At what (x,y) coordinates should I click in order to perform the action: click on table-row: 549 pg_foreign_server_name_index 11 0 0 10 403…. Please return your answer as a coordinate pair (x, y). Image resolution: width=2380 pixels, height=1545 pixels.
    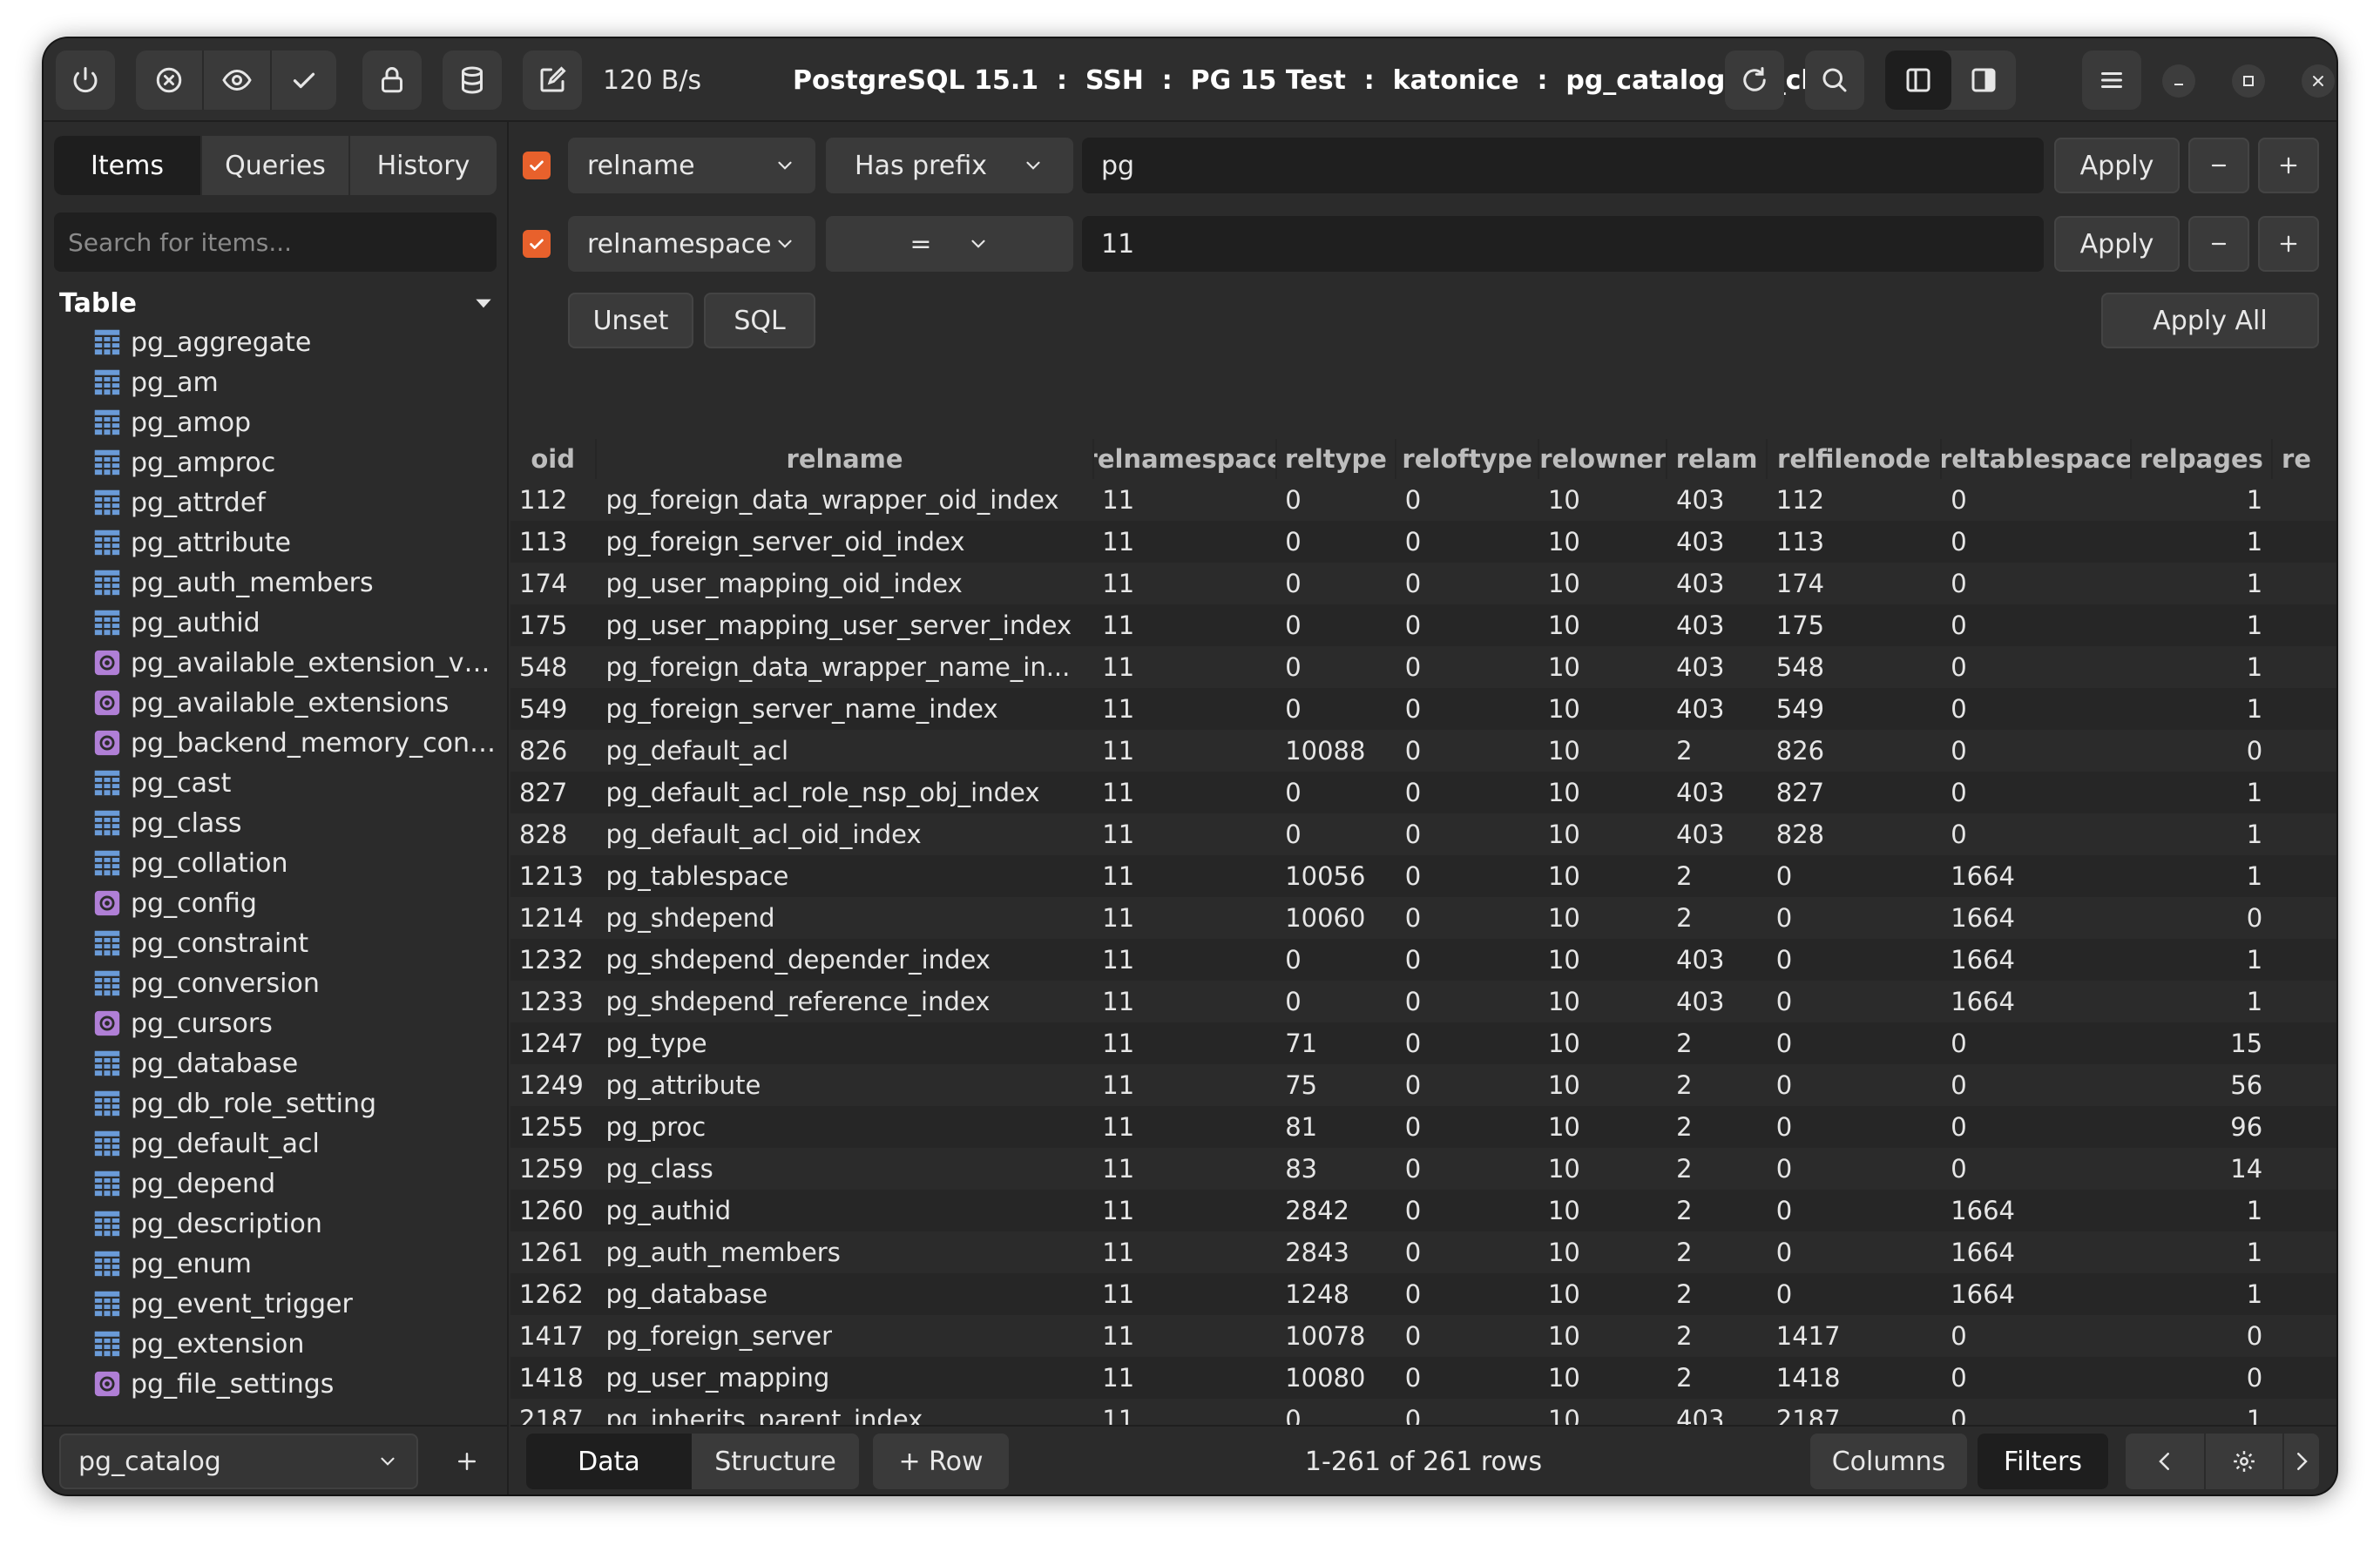
    Looking at the image, I should click on (1423, 709).